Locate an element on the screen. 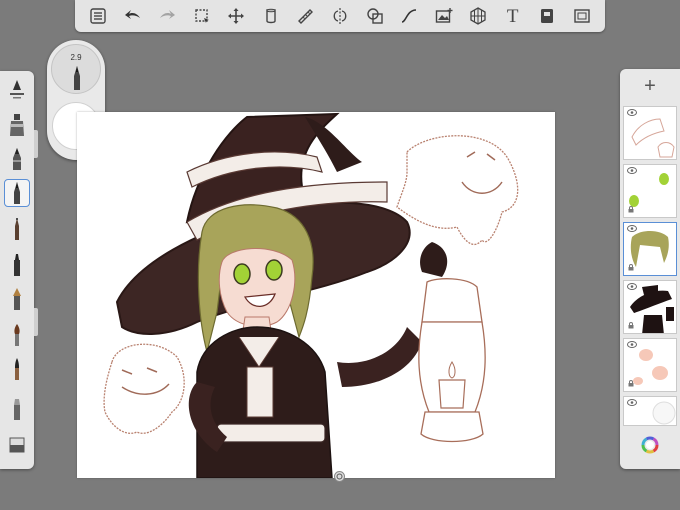  image-import-icon is located at coordinates (444, 15).